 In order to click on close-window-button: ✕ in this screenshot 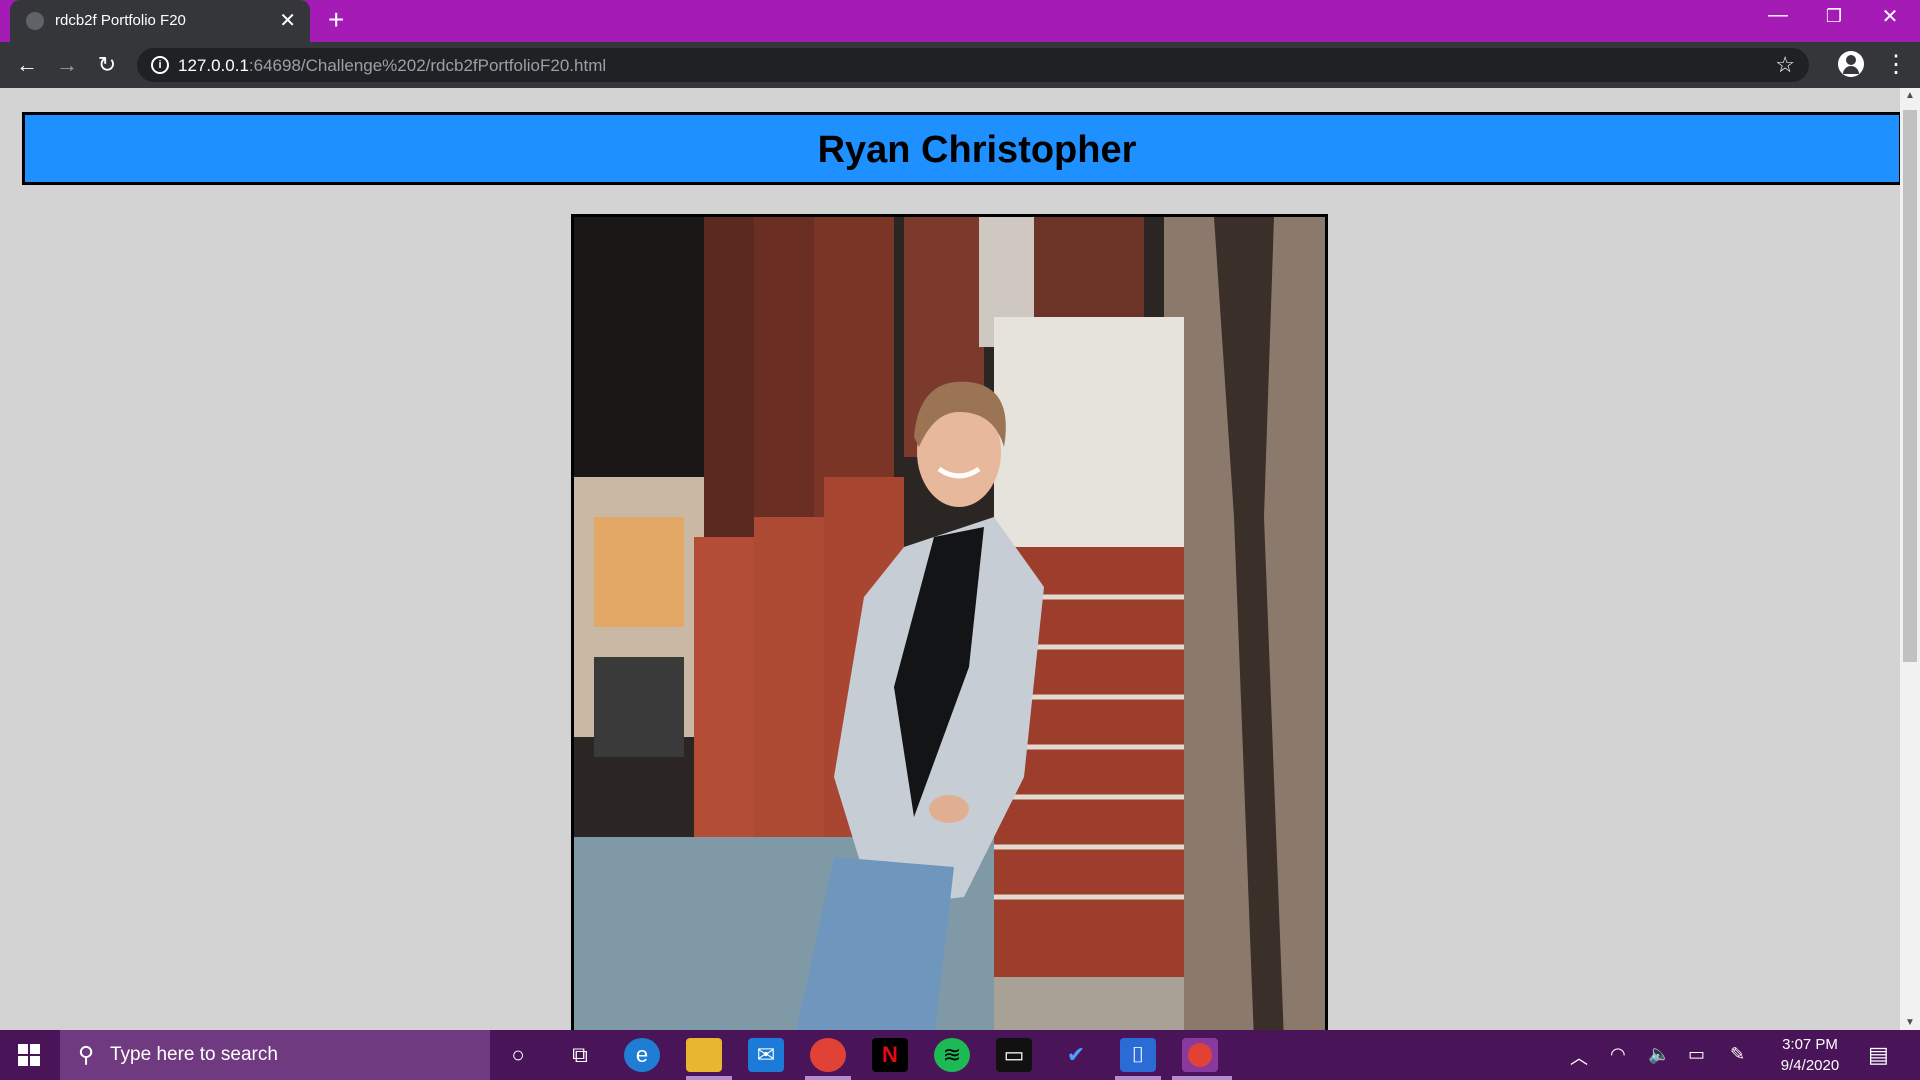, I will do `click(1890, 16)`.